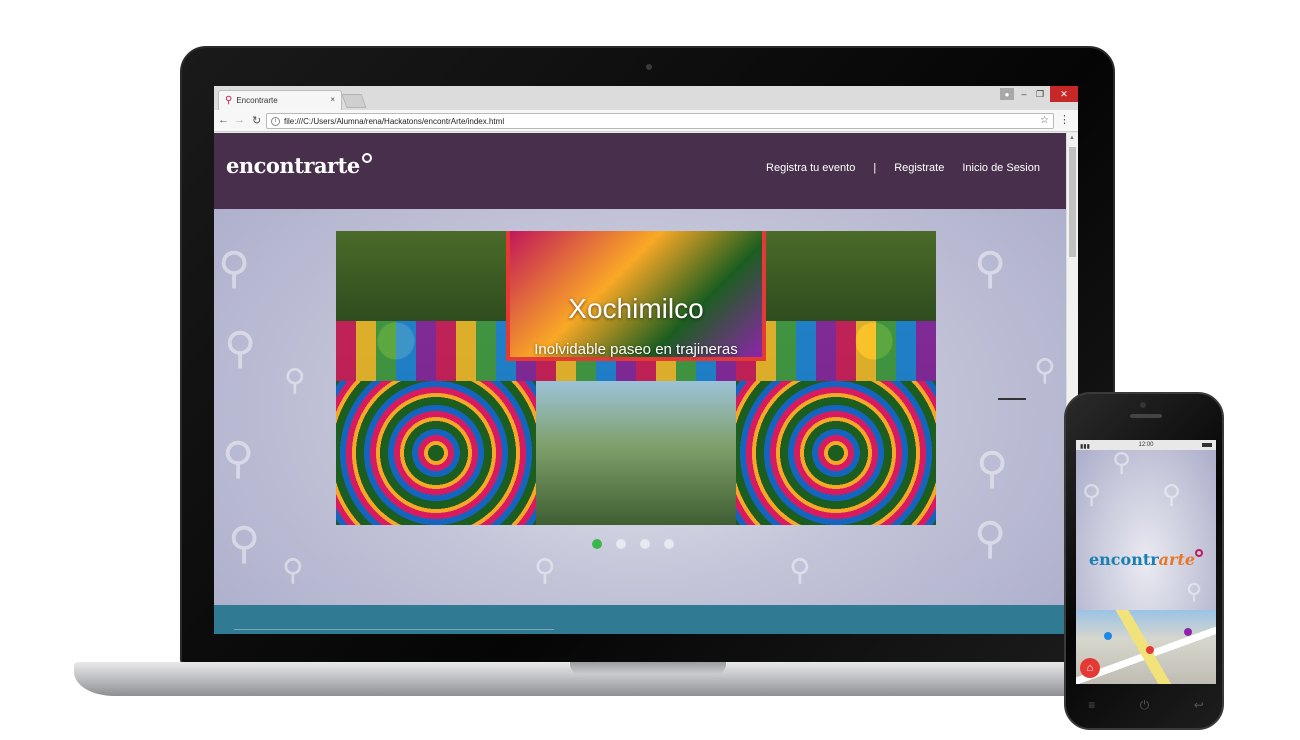  I want to click on home-icon: ⌂, so click(1090, 668).